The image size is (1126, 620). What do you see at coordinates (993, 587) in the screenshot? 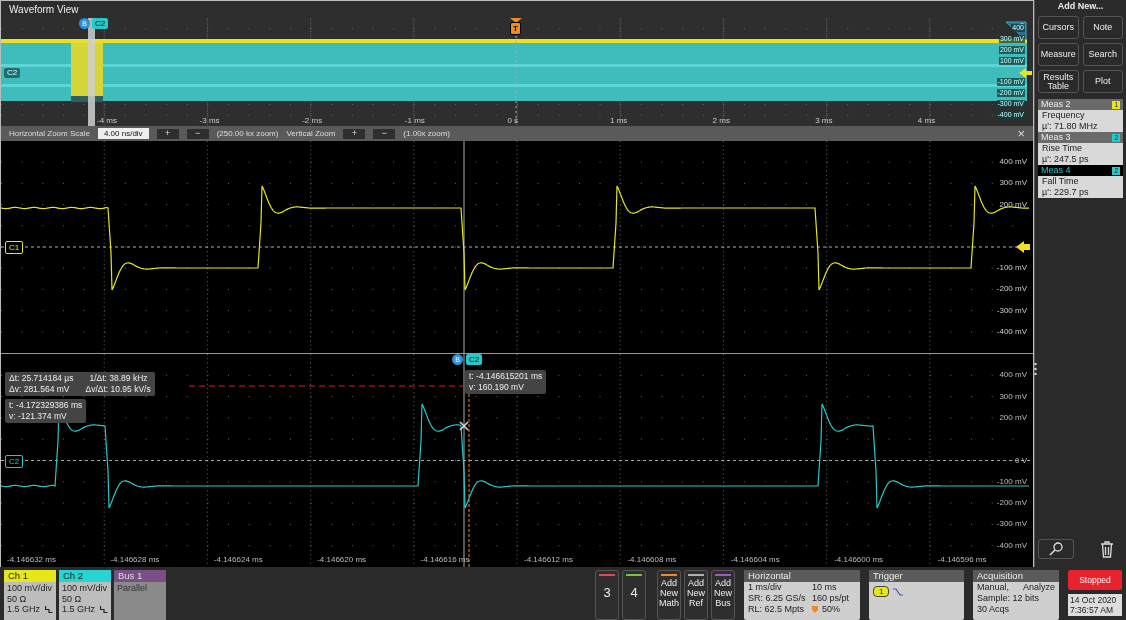
I see `setting-value: Manual,` at bounding box center [993, 587].